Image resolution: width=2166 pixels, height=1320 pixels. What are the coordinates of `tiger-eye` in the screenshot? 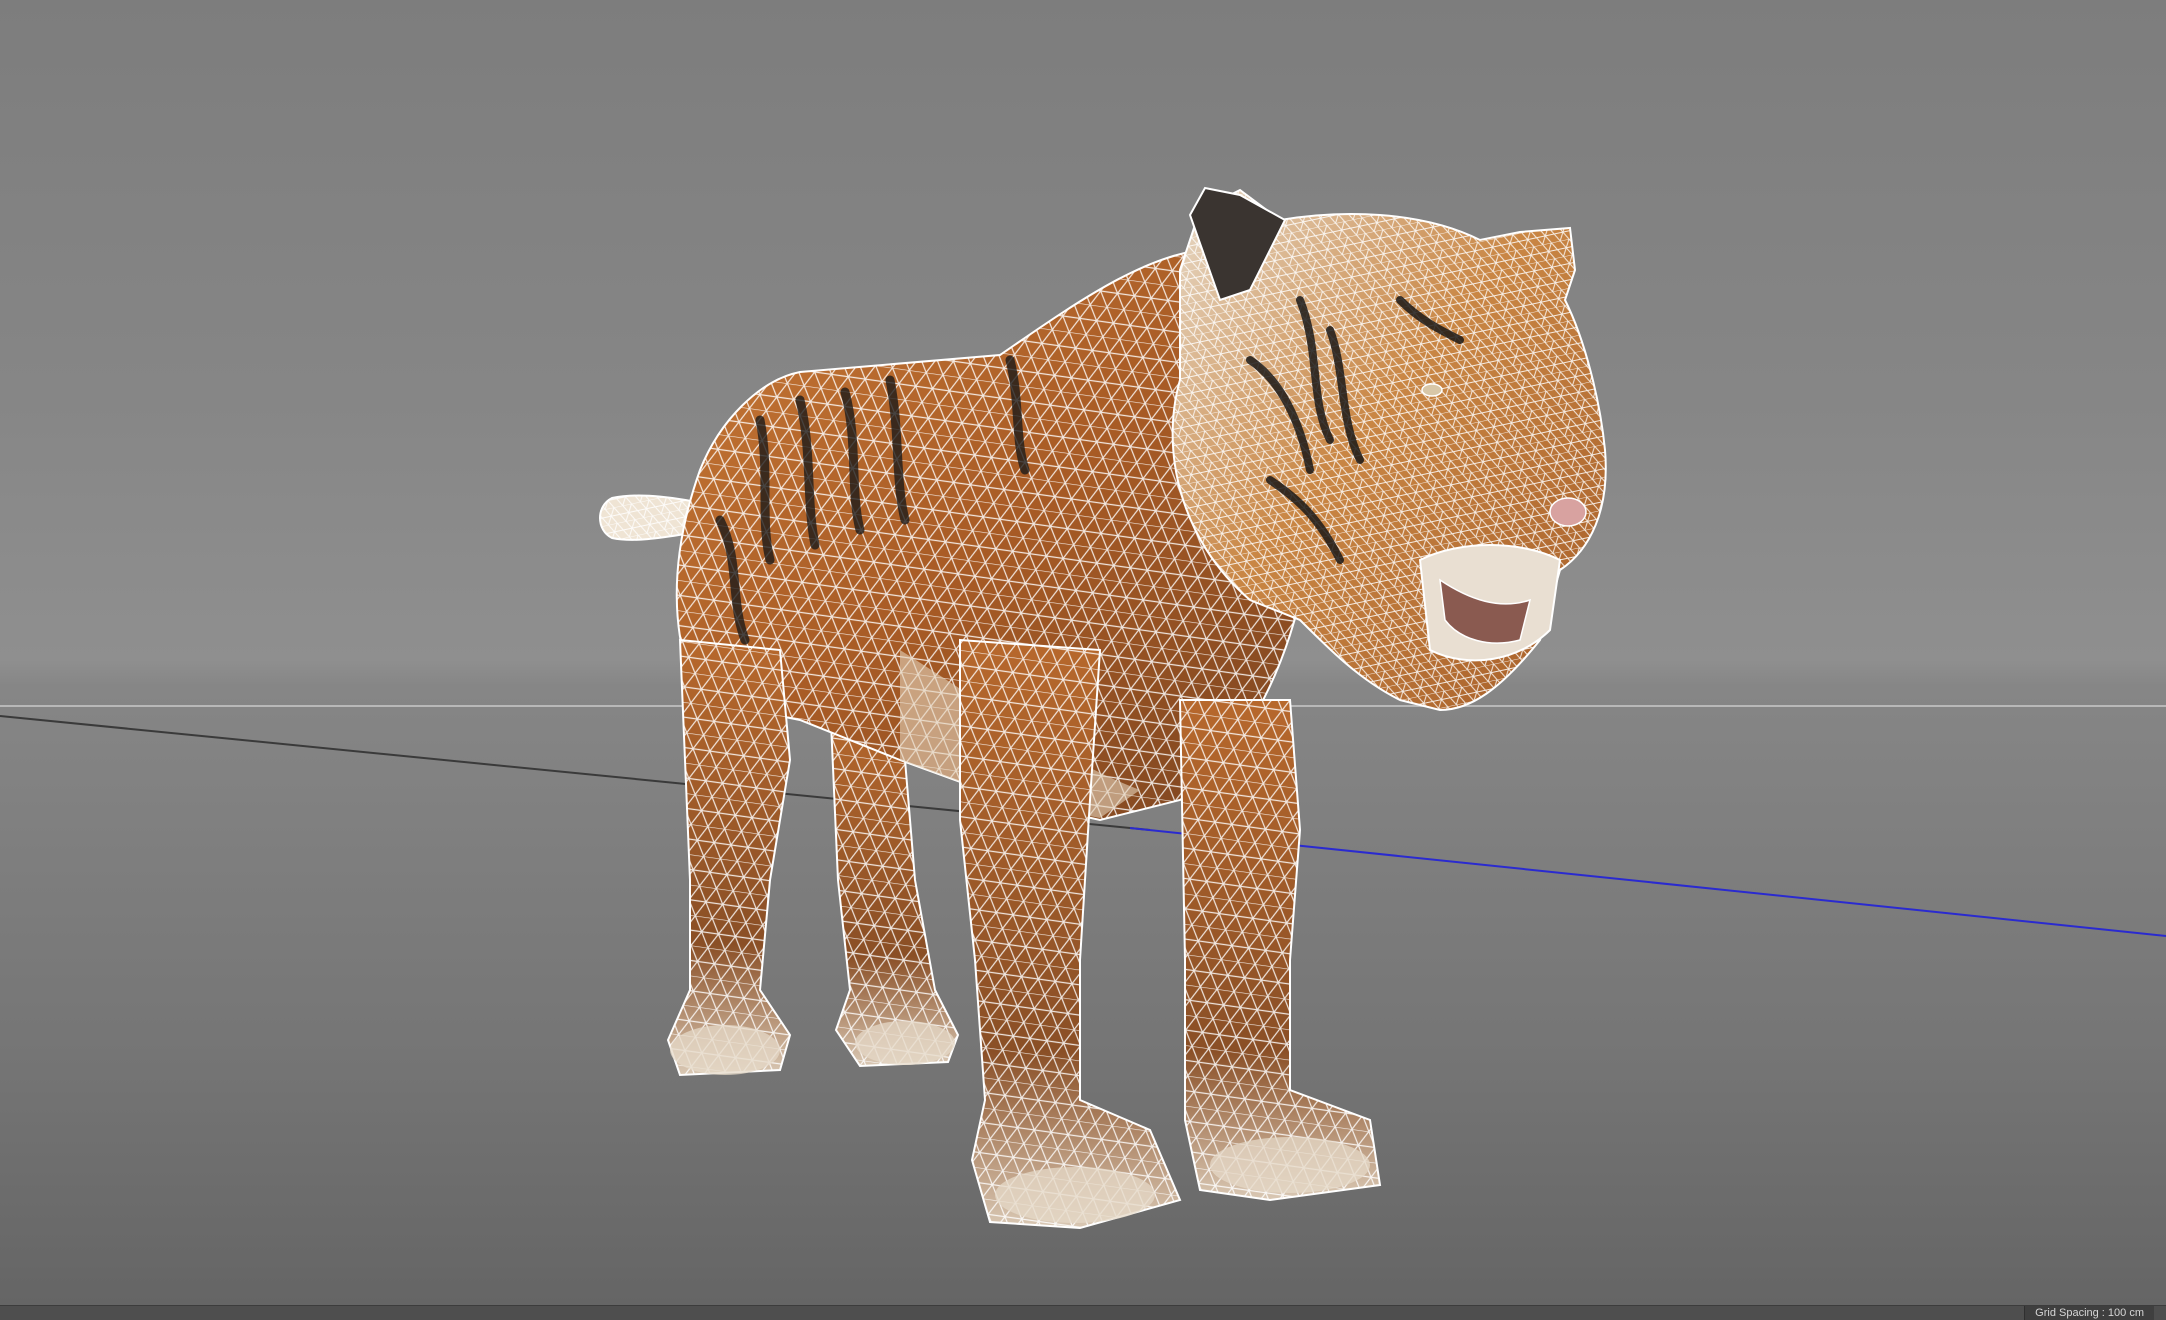 It's located at (1432, 390).